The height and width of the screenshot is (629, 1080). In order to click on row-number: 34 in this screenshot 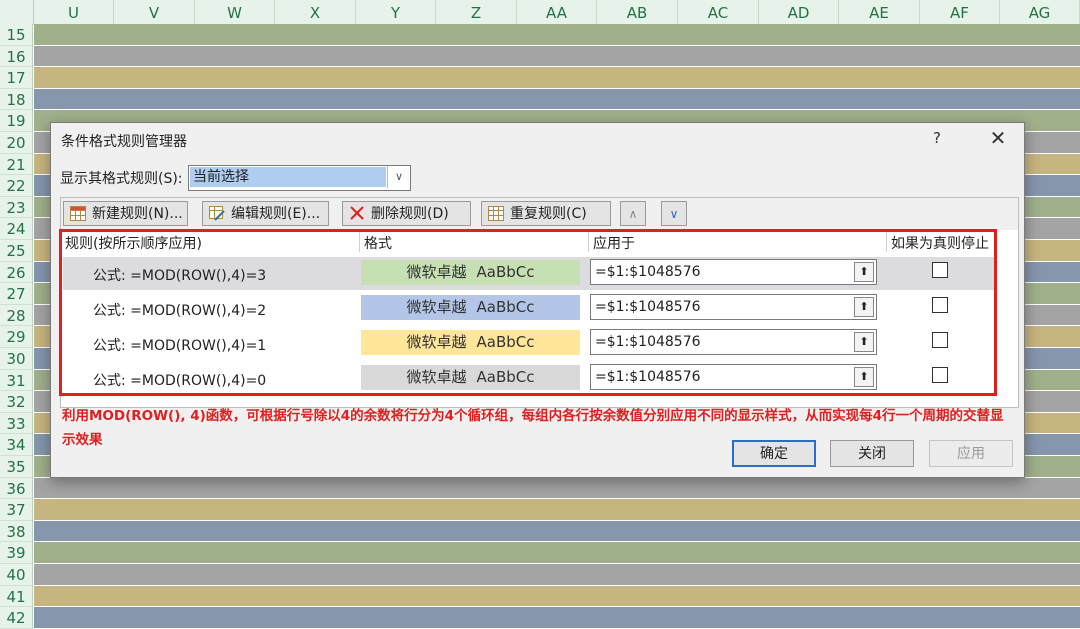, I will do `click(16, 445)`.